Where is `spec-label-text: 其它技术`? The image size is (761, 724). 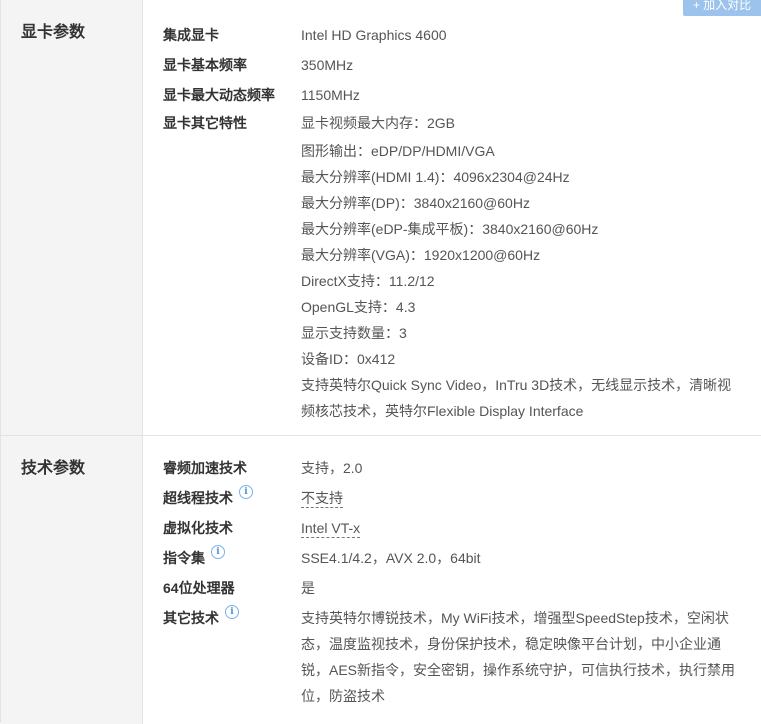
spec-label-text: 其它技术 is located at coordinates (191, 618).